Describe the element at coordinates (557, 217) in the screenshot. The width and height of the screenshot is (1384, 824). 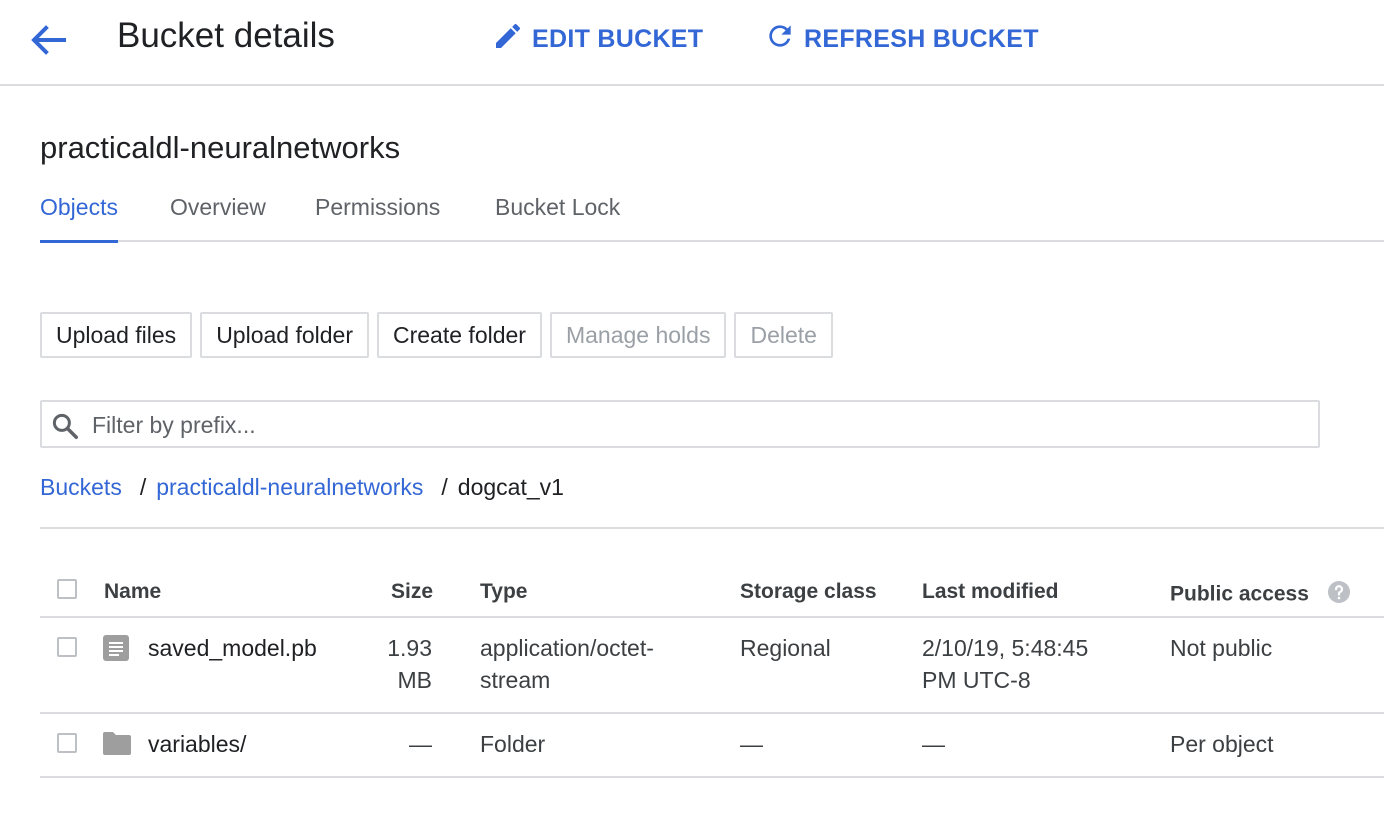
I see `tab-bucket-lock: Bucket Lock` at that location.